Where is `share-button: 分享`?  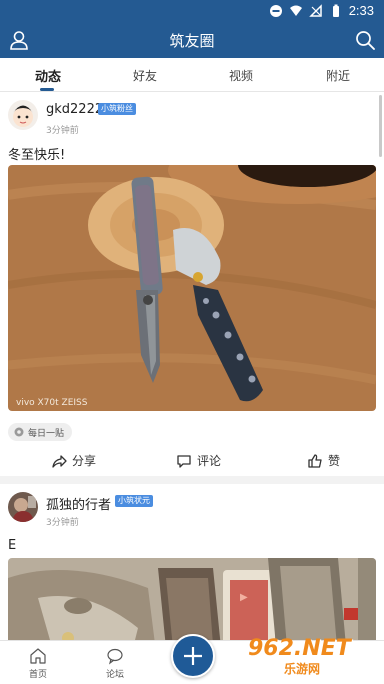 share-button: 分享 is located at coordinates (73, 460).